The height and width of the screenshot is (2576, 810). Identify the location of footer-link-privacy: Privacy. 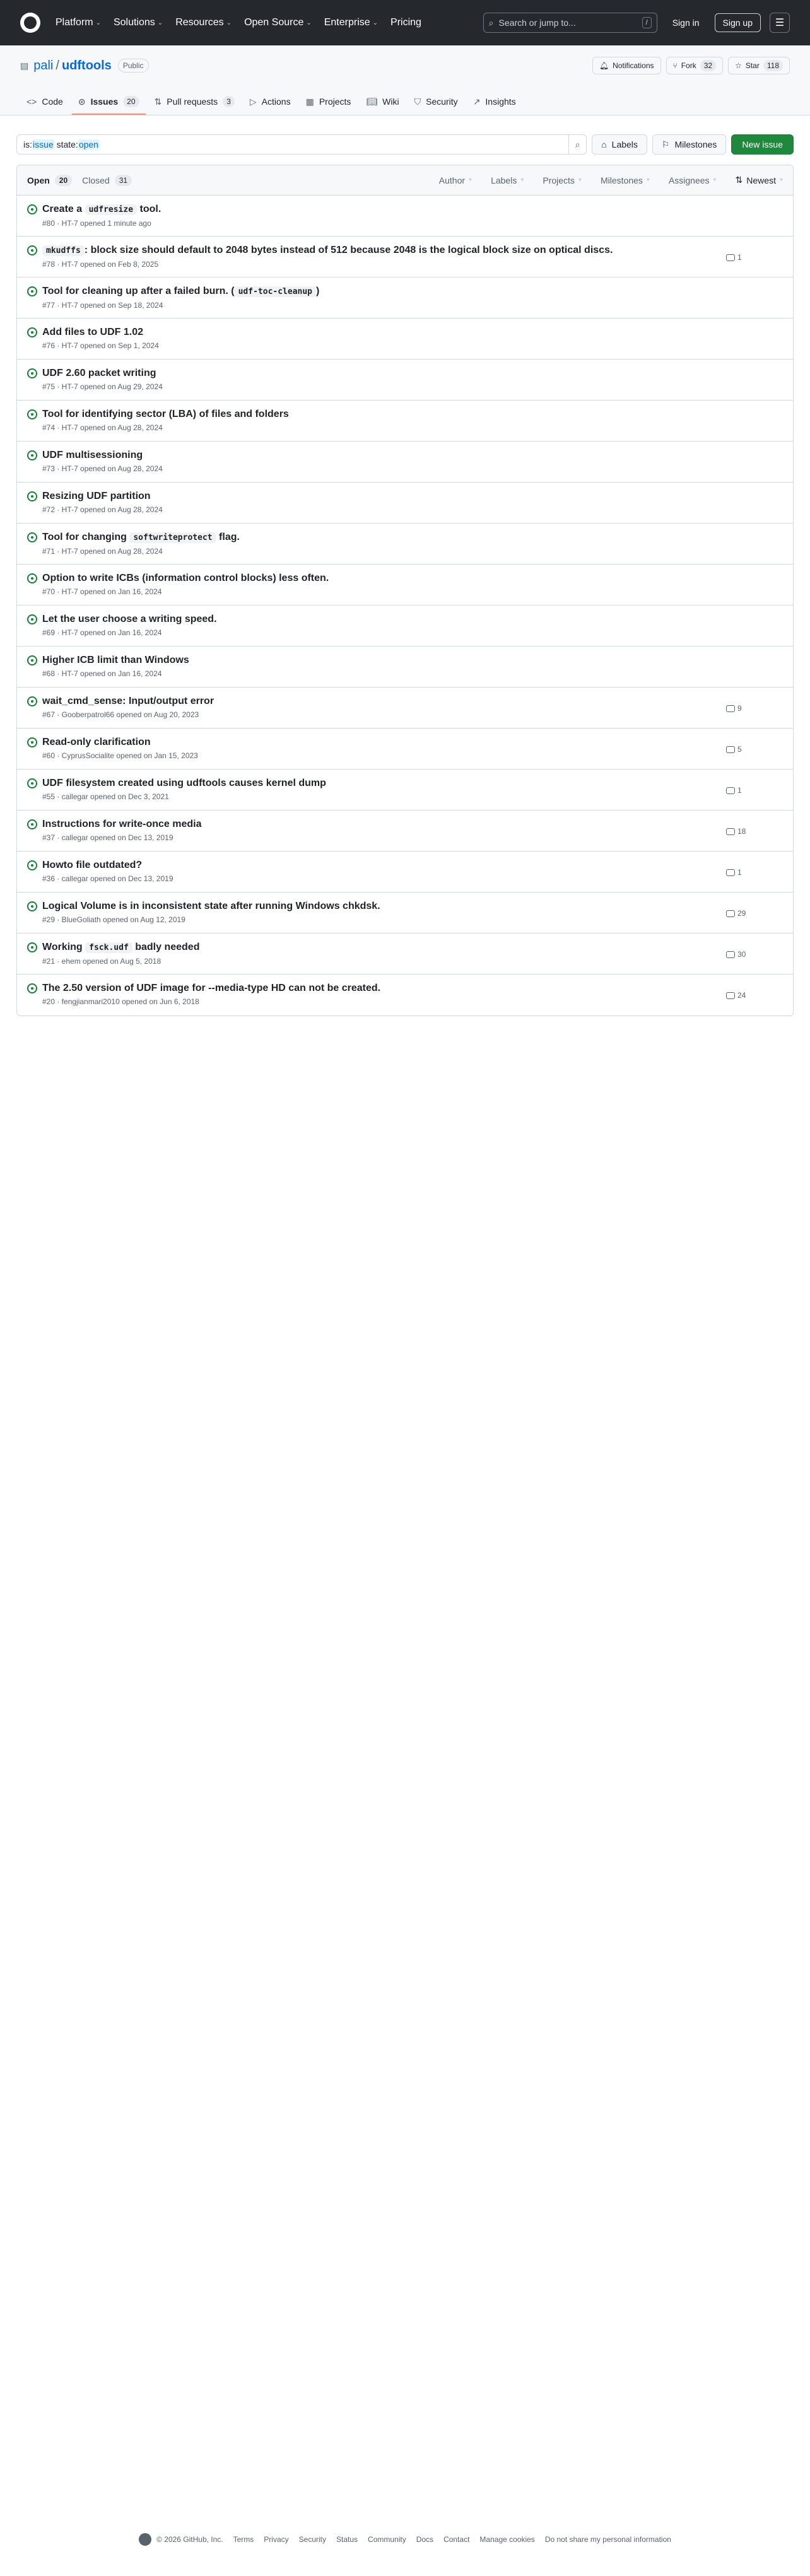
(276, 2539).